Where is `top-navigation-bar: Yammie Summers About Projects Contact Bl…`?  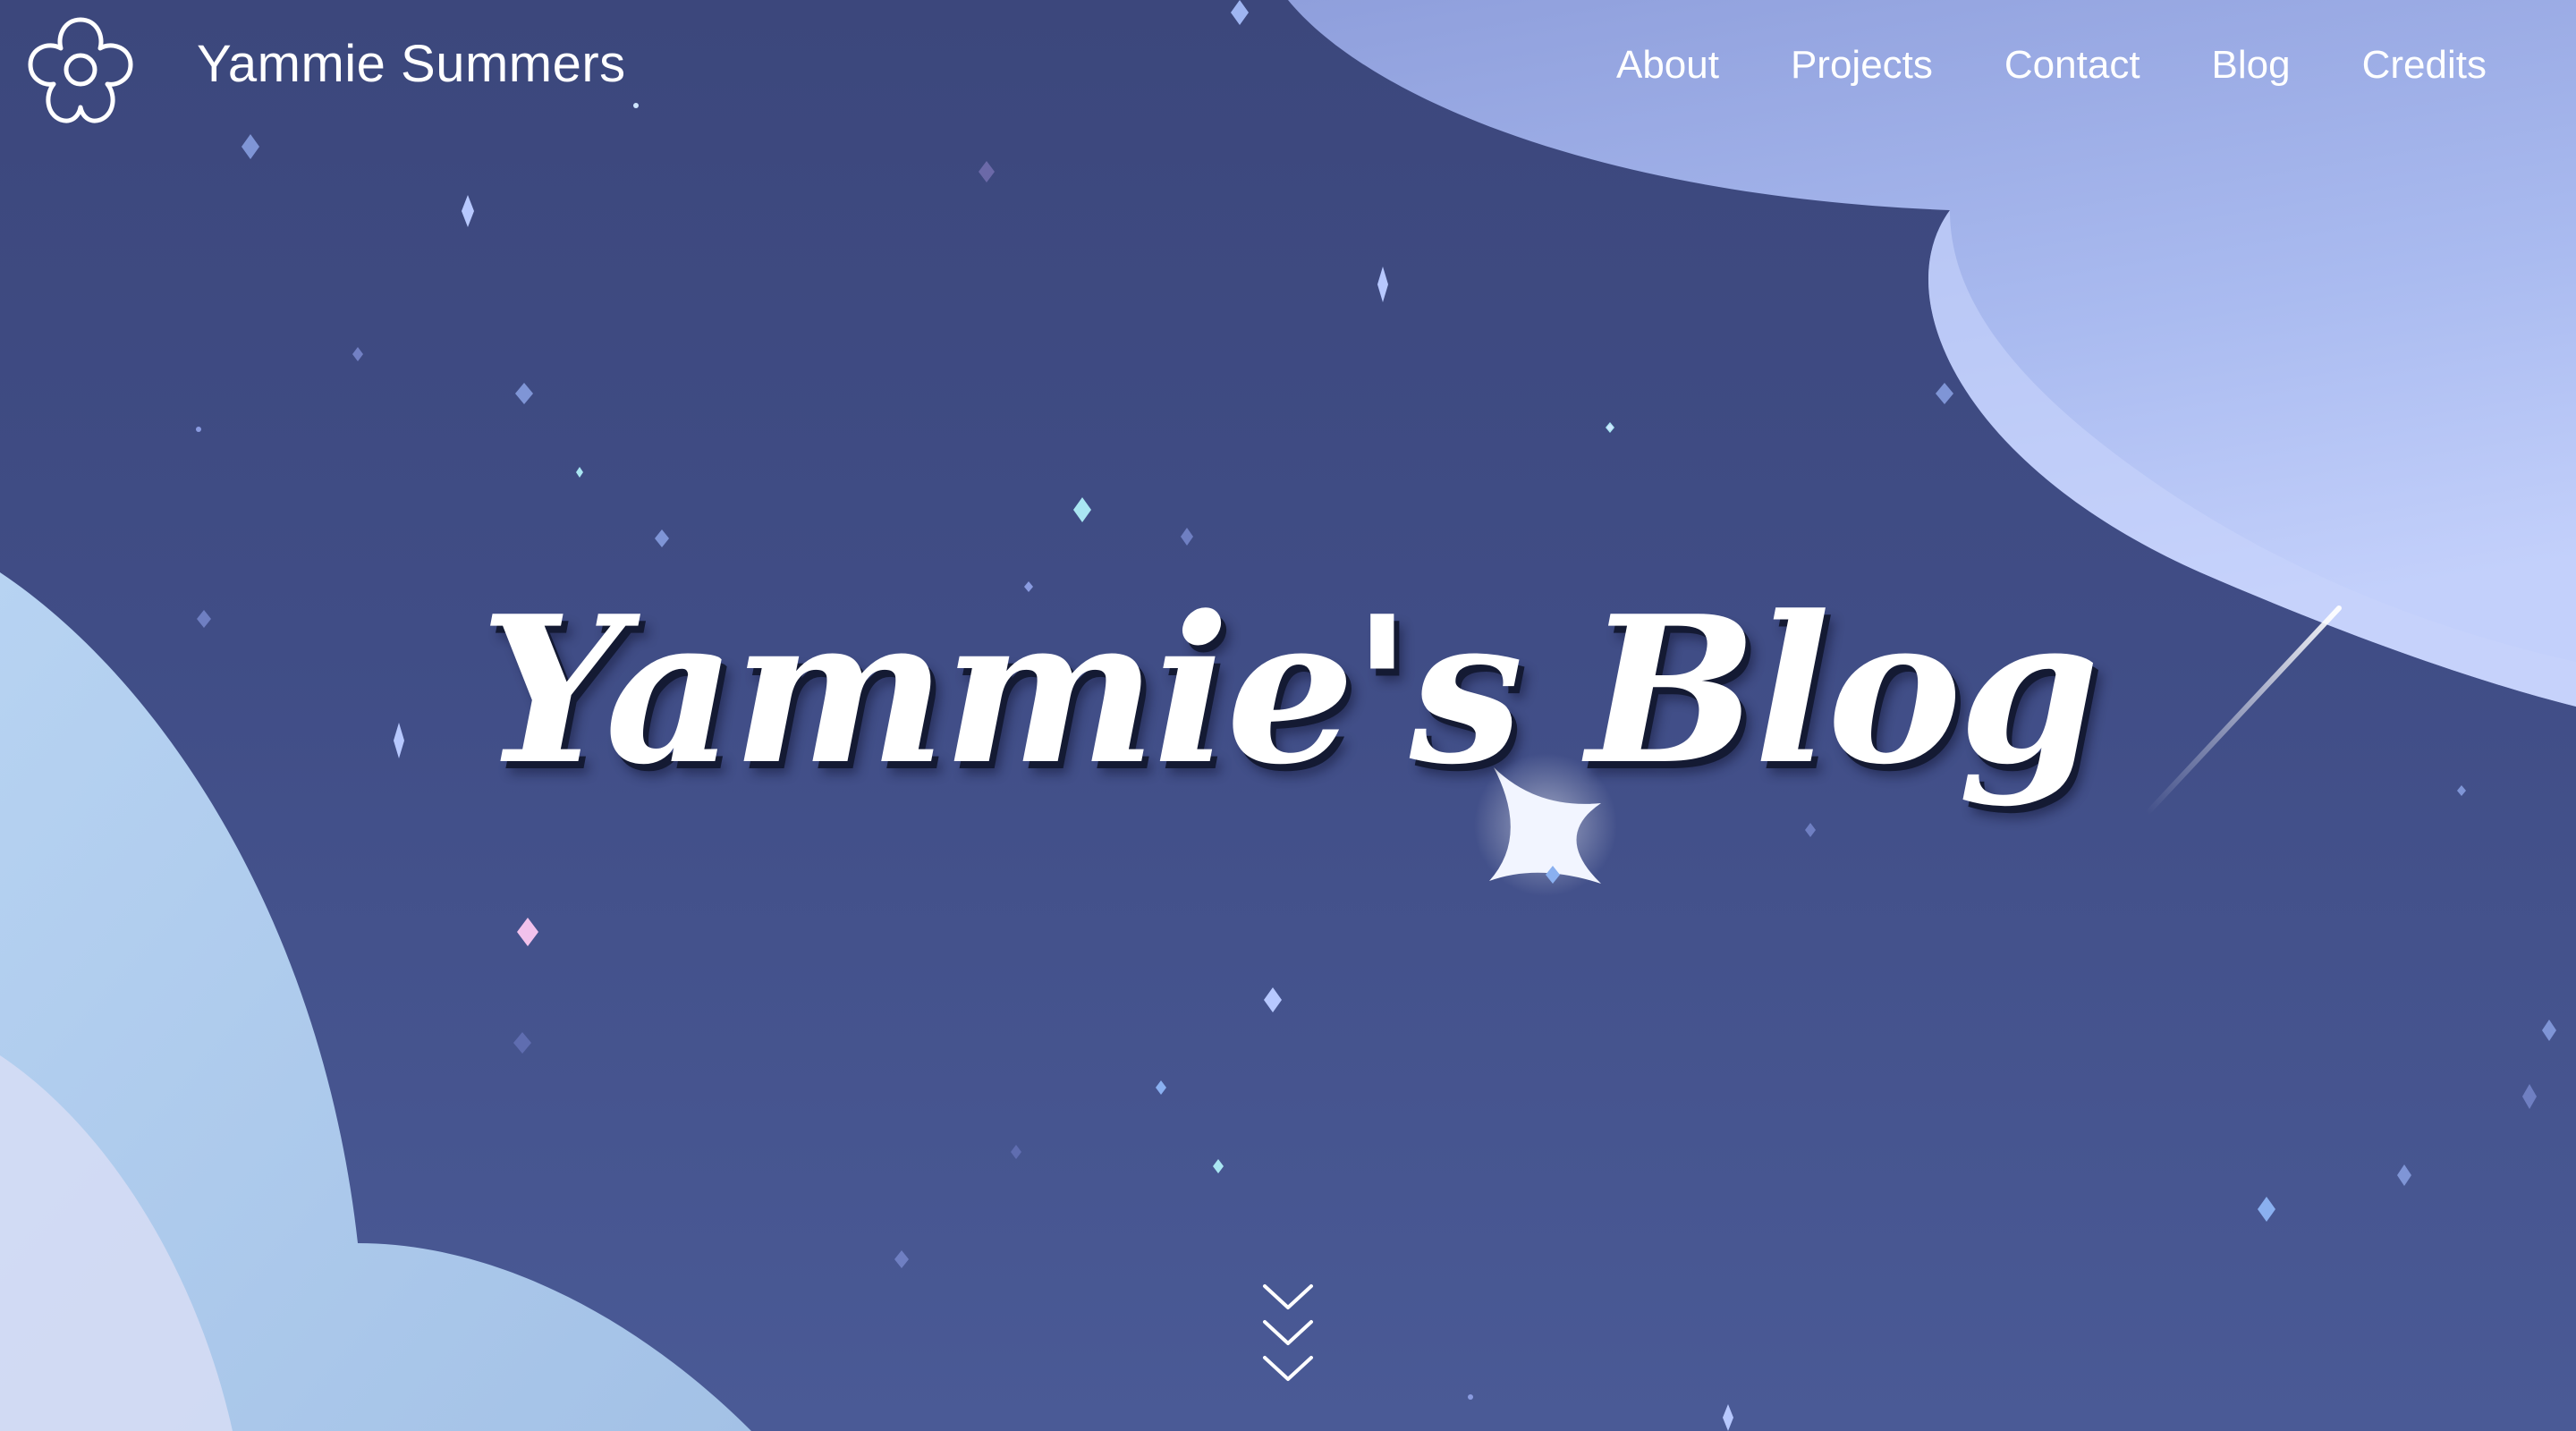
top-navigation-bar: Yammie Summers About Projects Contact Bl… is located at coordinates (1288, 72).